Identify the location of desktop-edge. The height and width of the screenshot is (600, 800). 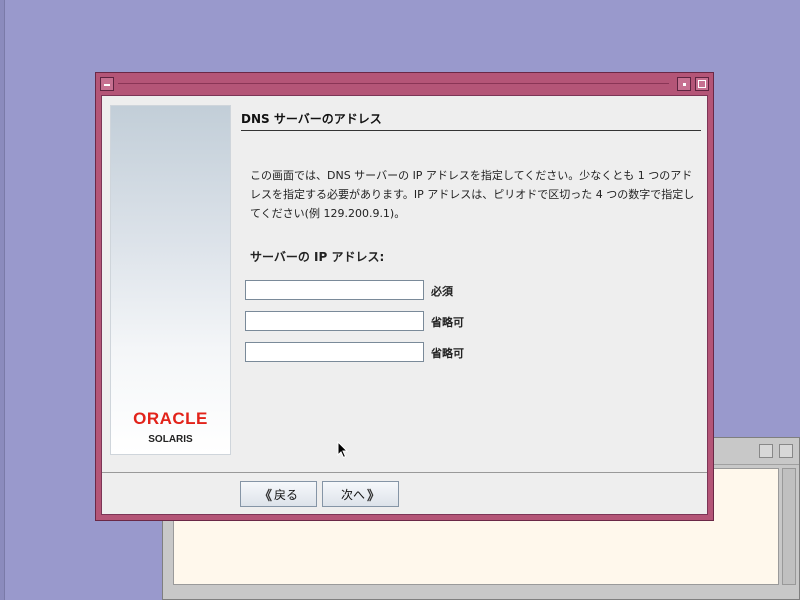
(2, 300).